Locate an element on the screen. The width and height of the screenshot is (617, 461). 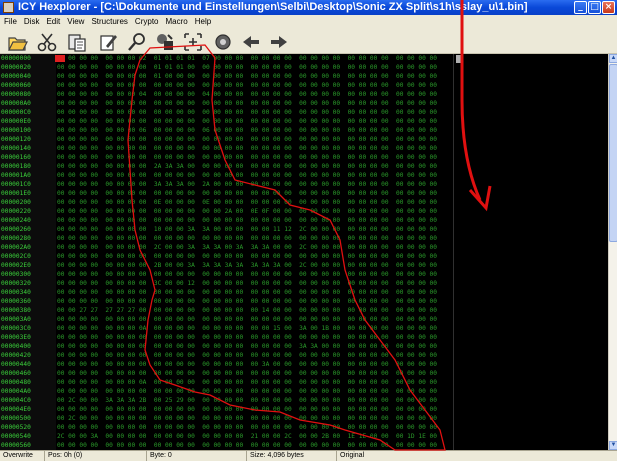
row-address: 00000480 is located at coordinates (16, 382).